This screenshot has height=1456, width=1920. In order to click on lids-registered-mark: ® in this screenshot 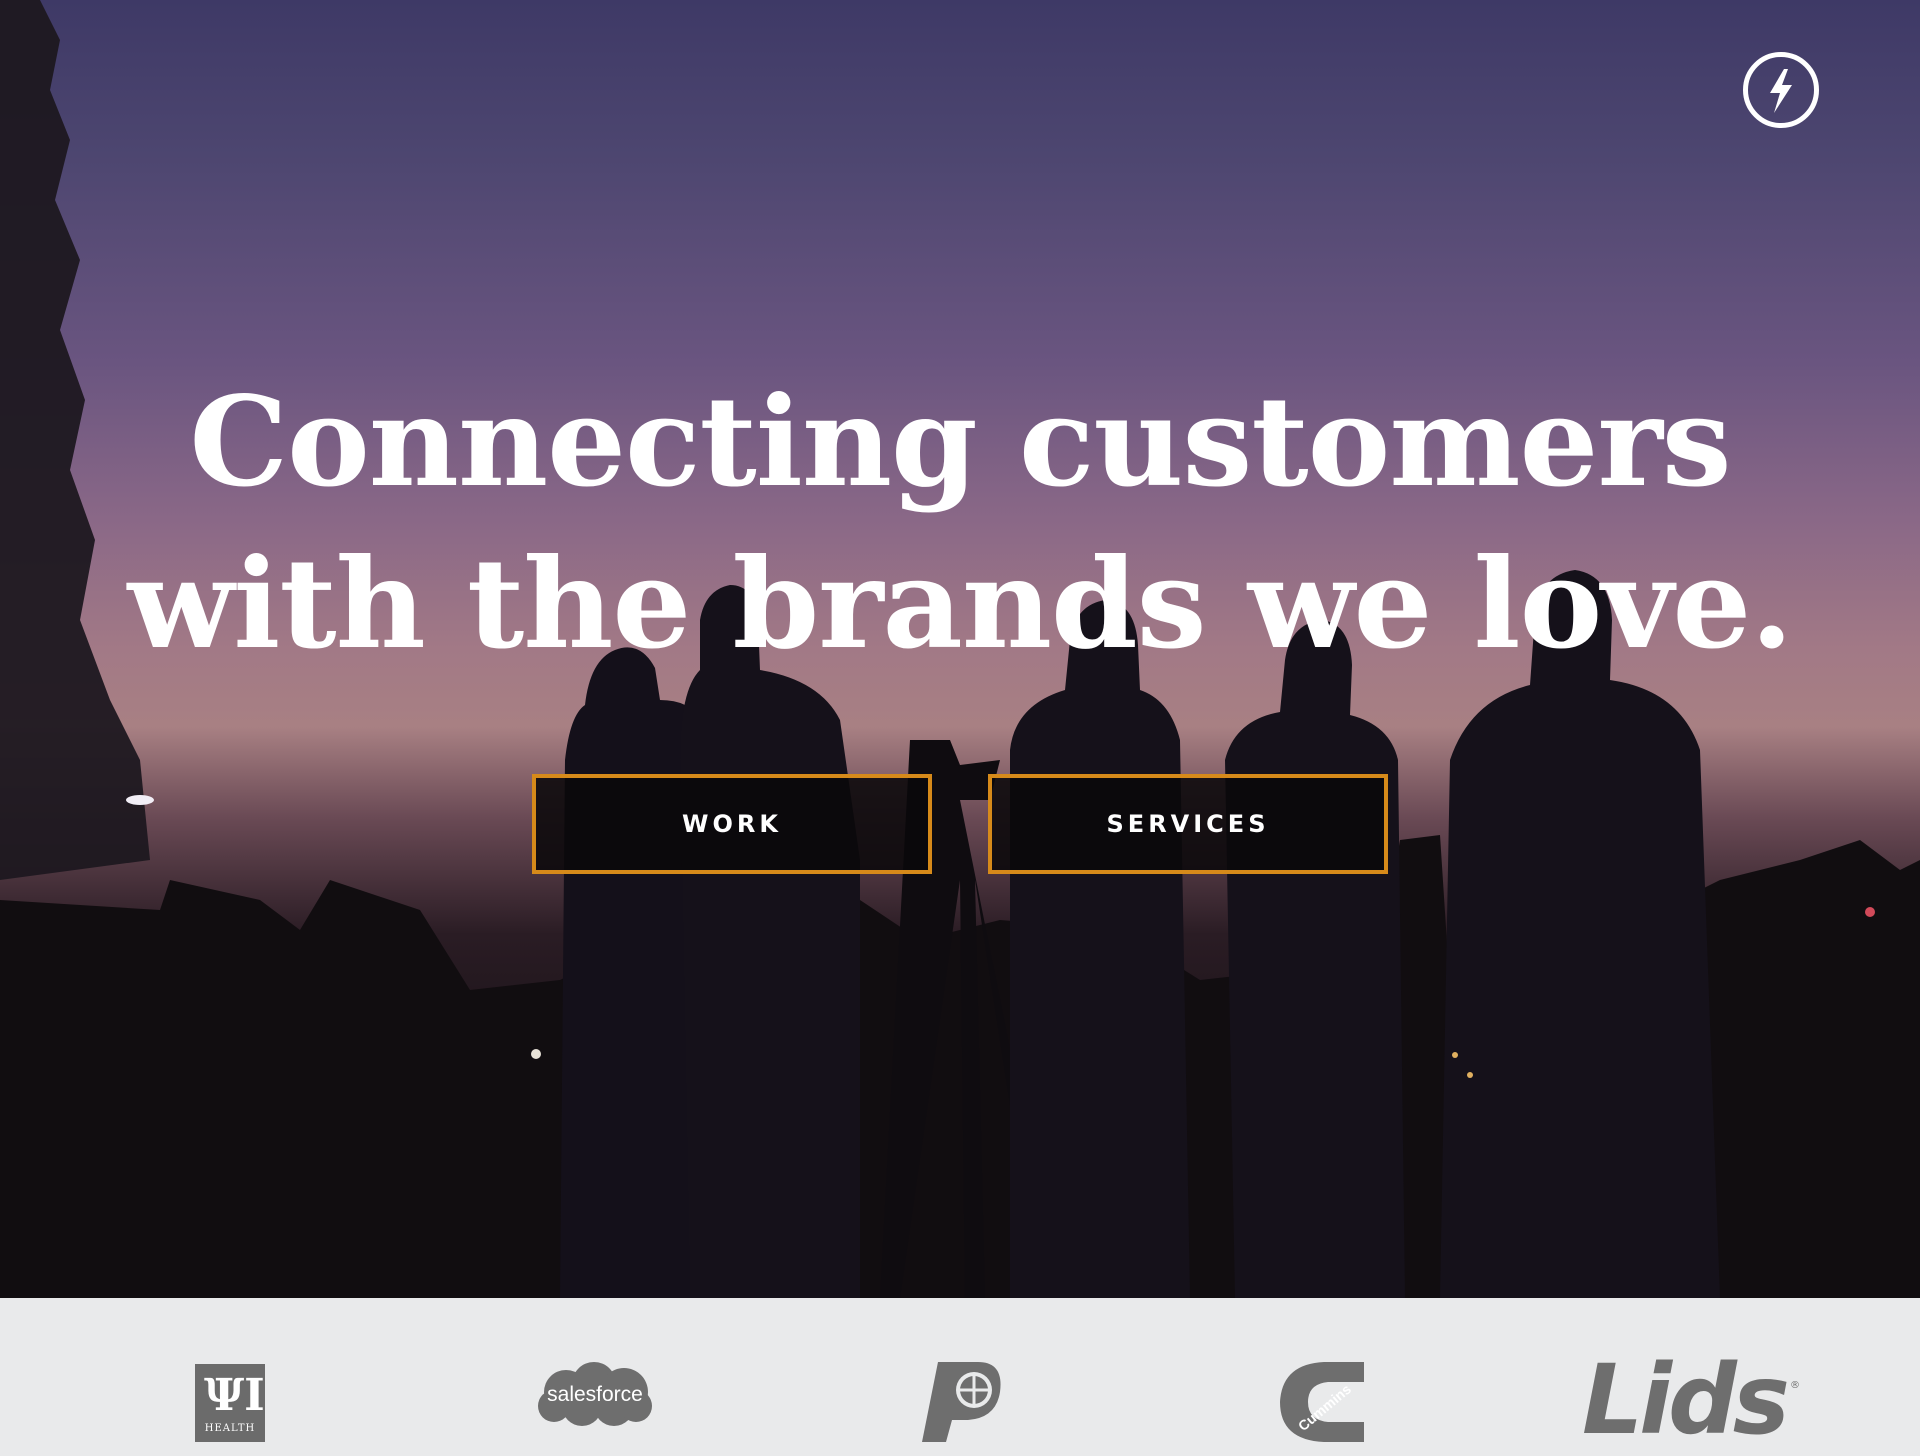, I will do `click(1795, 1385)`.